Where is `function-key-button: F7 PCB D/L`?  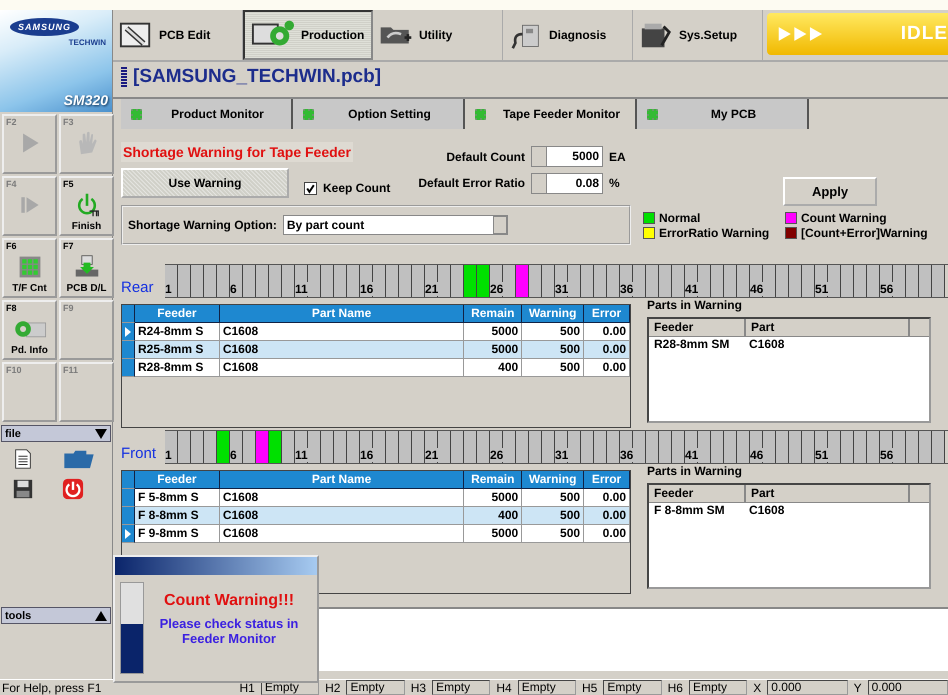 function-key-button: F7 PCB D/L is located at coordinates (86, 268).